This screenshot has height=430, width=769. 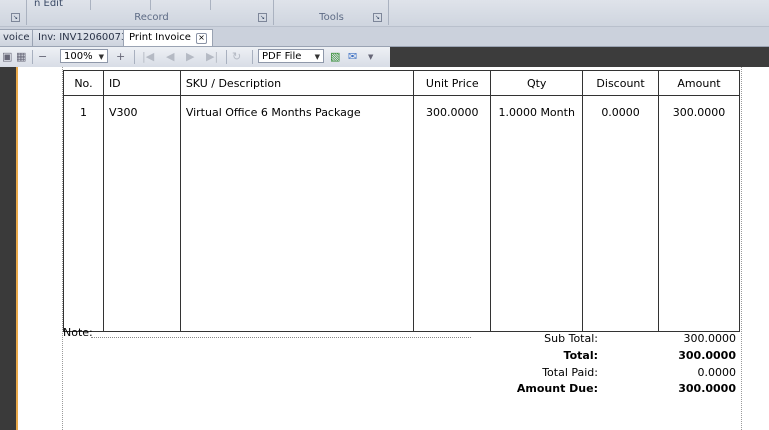 What do you see at coordinates (352, 57) in the screenshot?
I see `email-icon: ✉` at bounding box center [352, 57].